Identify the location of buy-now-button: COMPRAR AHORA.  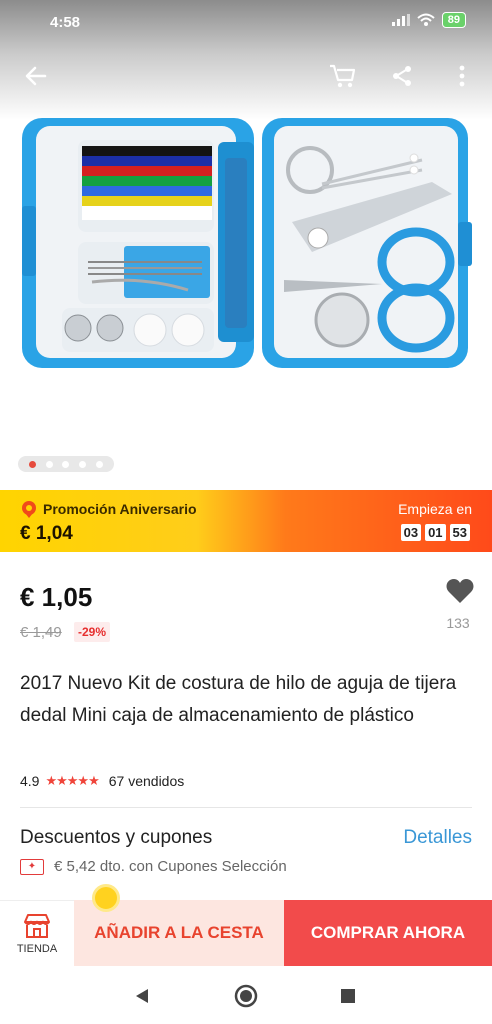
(388, 933).